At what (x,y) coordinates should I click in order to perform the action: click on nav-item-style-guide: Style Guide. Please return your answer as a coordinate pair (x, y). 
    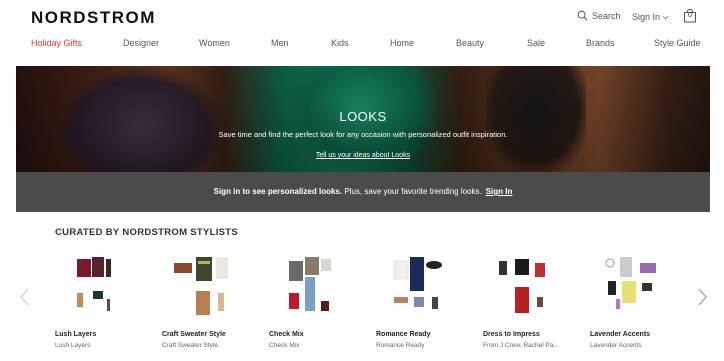
    Looking at the image, I should click on (677, 43).